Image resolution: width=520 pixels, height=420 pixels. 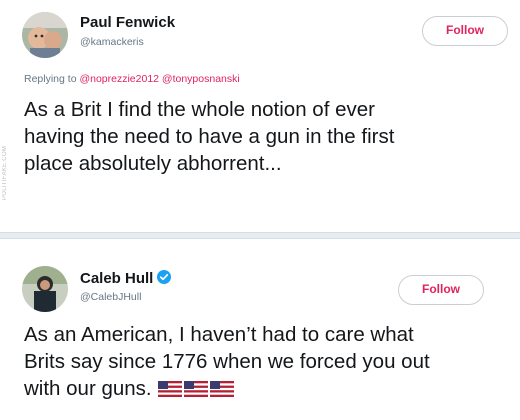 What do you see at coordinates (50, 79) in the screenshot?
I see `replying-to-label: Replying to` at bounding box center [50, 79].